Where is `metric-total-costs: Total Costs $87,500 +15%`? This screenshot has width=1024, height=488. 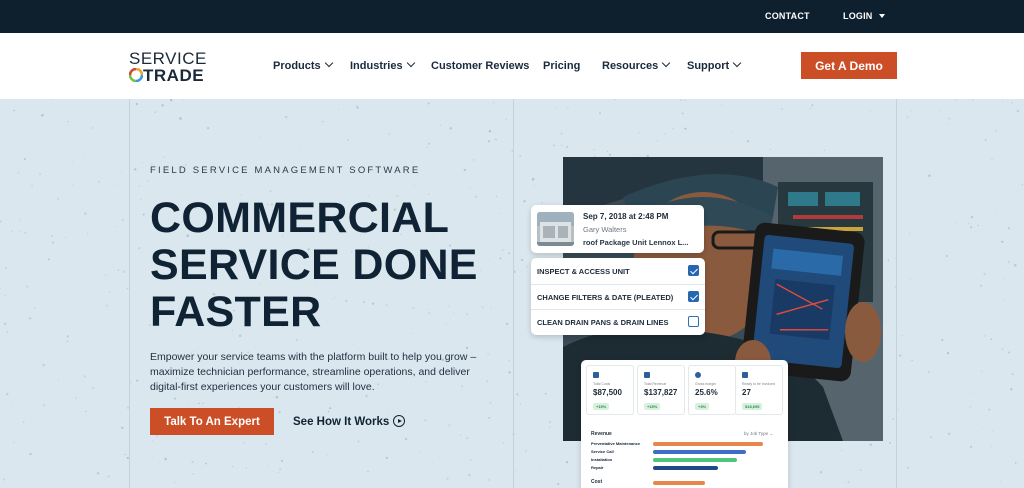
metric-total-costs: Total Costs $87,500 +15% is located at coordinates (610, 390).